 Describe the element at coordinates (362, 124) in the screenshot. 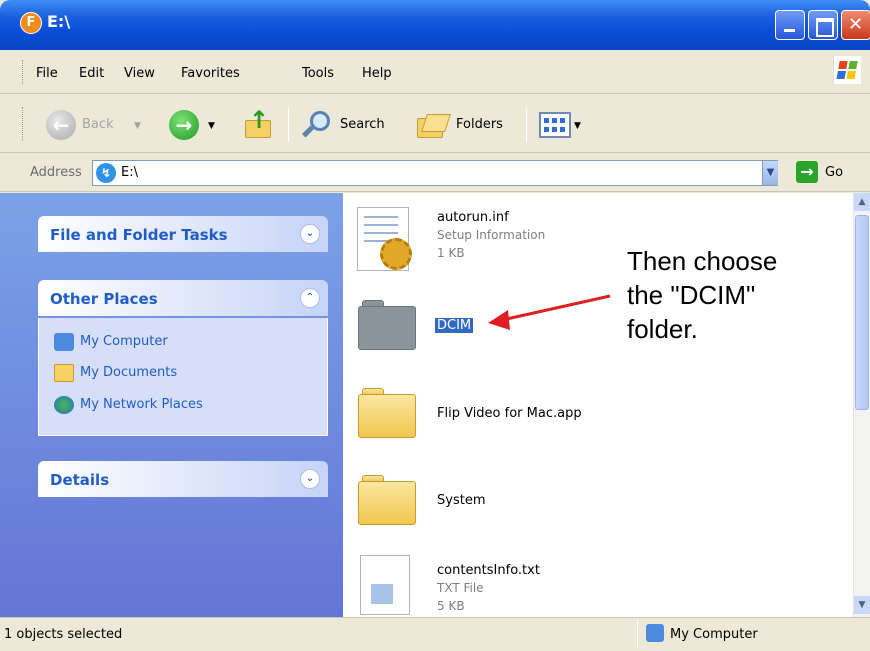

I see `search-button: Search` at that location.